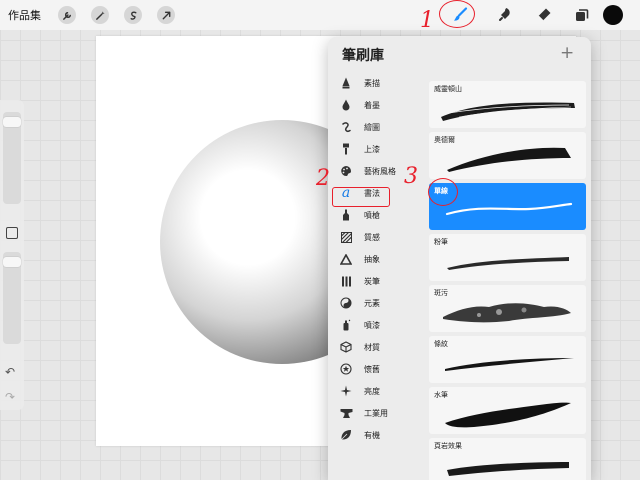 The width and height of the screenshot is (640, 480). I want to click on layers-icon, so click(582, 15).